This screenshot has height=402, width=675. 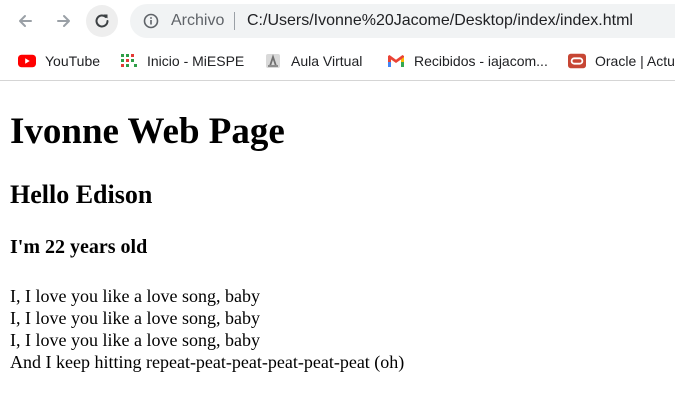 What do you see at coordinates (273, 61) in the screenshot?
I see `aula-virtual-icon` at bounding box center [273, 61].